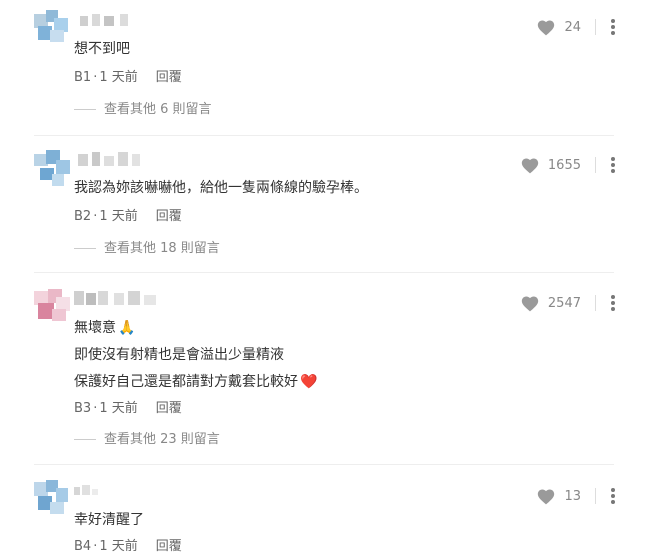  Describe the element at coordinates (558, 27) in the screenshot. I see `like-button: 24` at that location.